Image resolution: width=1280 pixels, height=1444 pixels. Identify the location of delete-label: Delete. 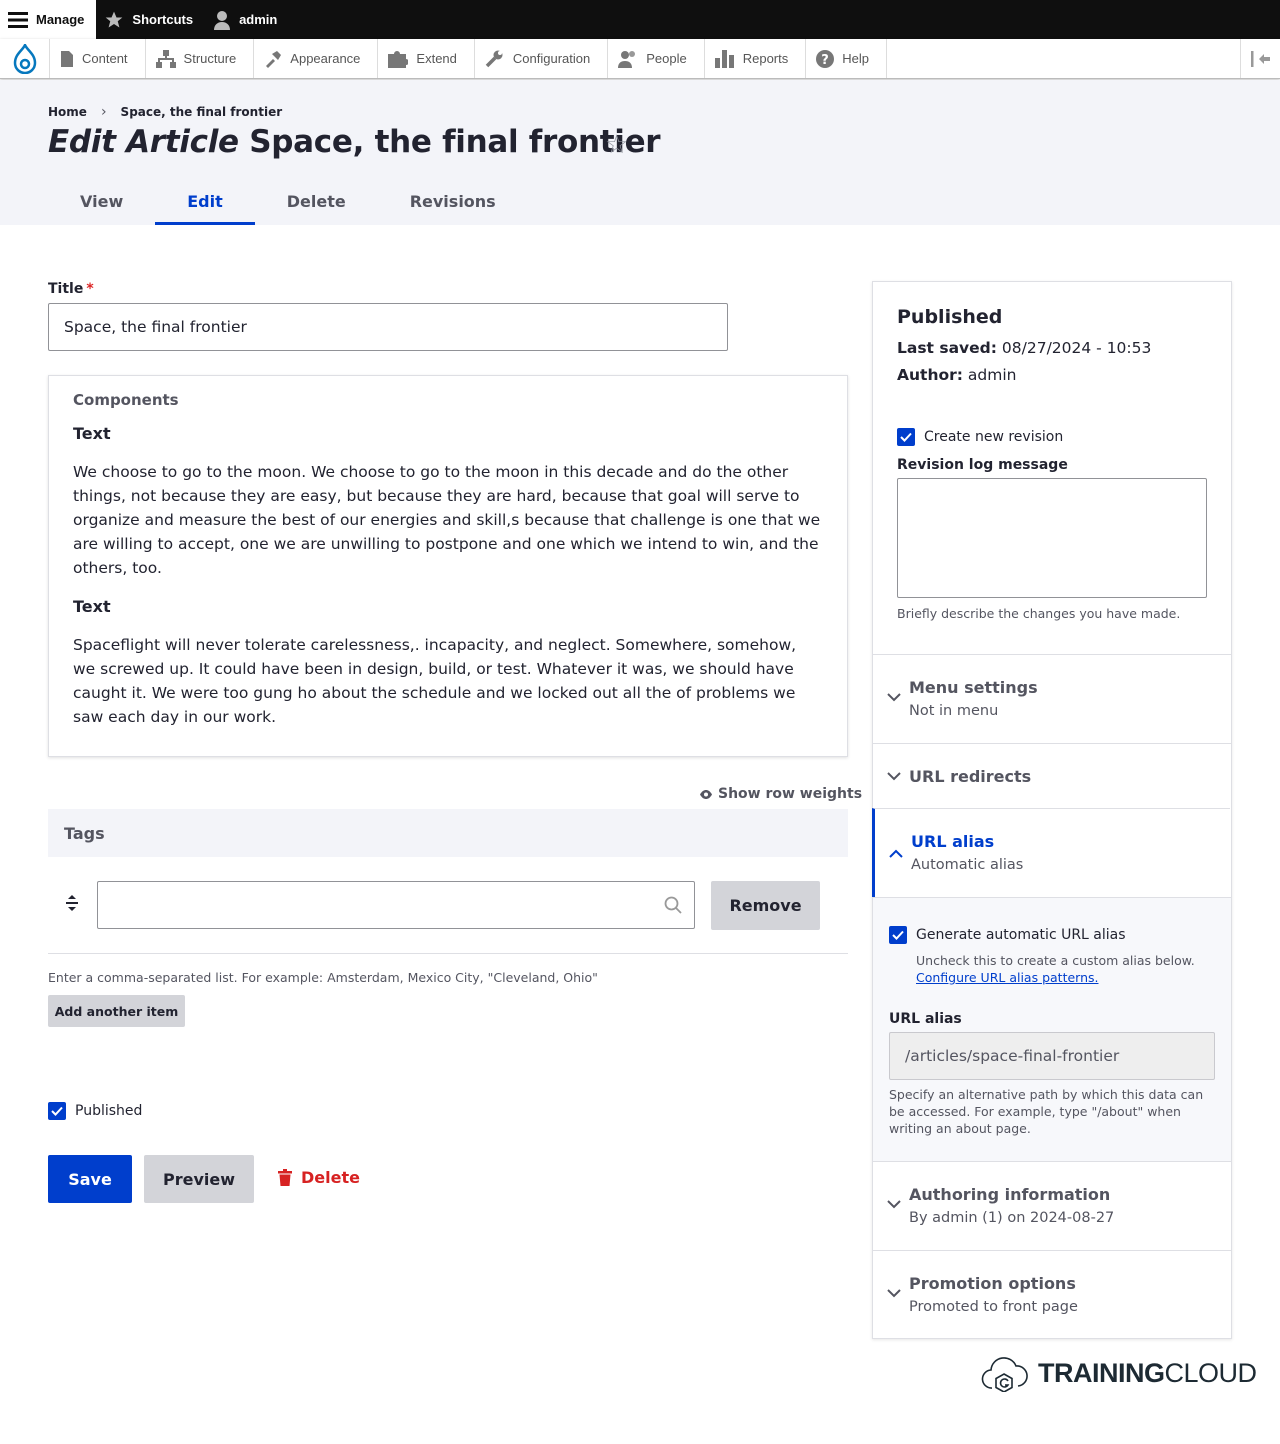
(330, 1177).